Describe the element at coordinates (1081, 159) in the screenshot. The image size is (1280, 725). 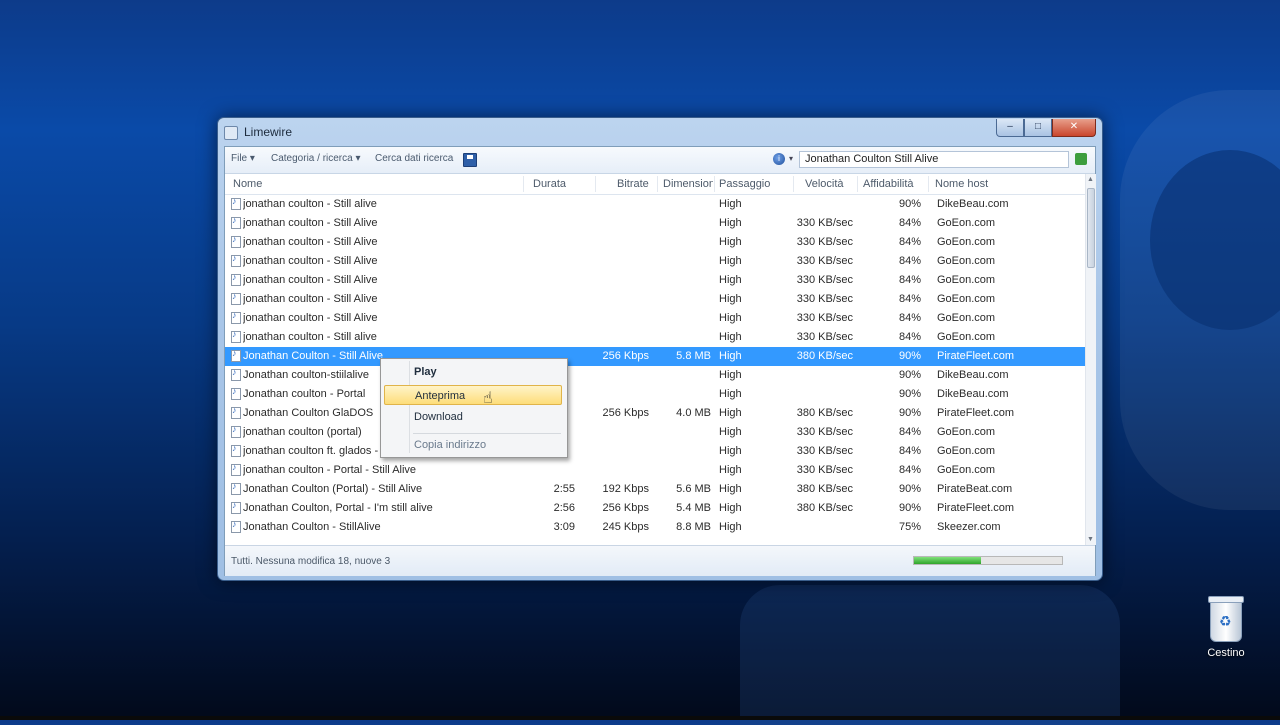
I see `go-icon` at that location.